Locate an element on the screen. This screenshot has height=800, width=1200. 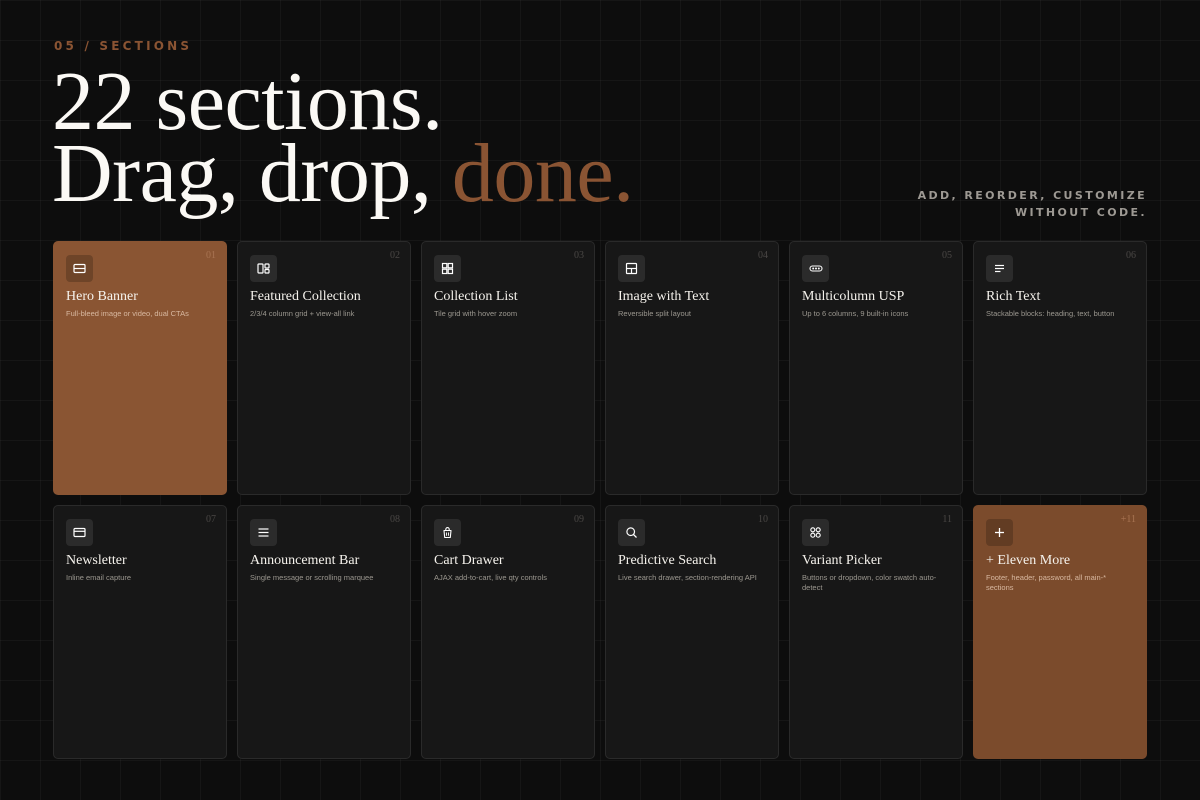
section-description: 2/3/4 column grid + view-all link is located at coordinates (302, 313).